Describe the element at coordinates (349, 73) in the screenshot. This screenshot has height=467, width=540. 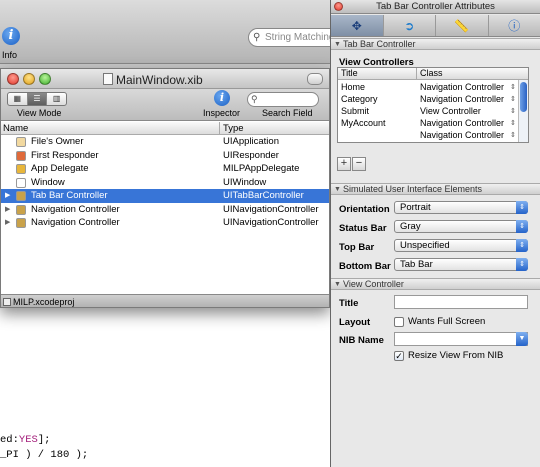
I see `title-column-header: Title` at that location.